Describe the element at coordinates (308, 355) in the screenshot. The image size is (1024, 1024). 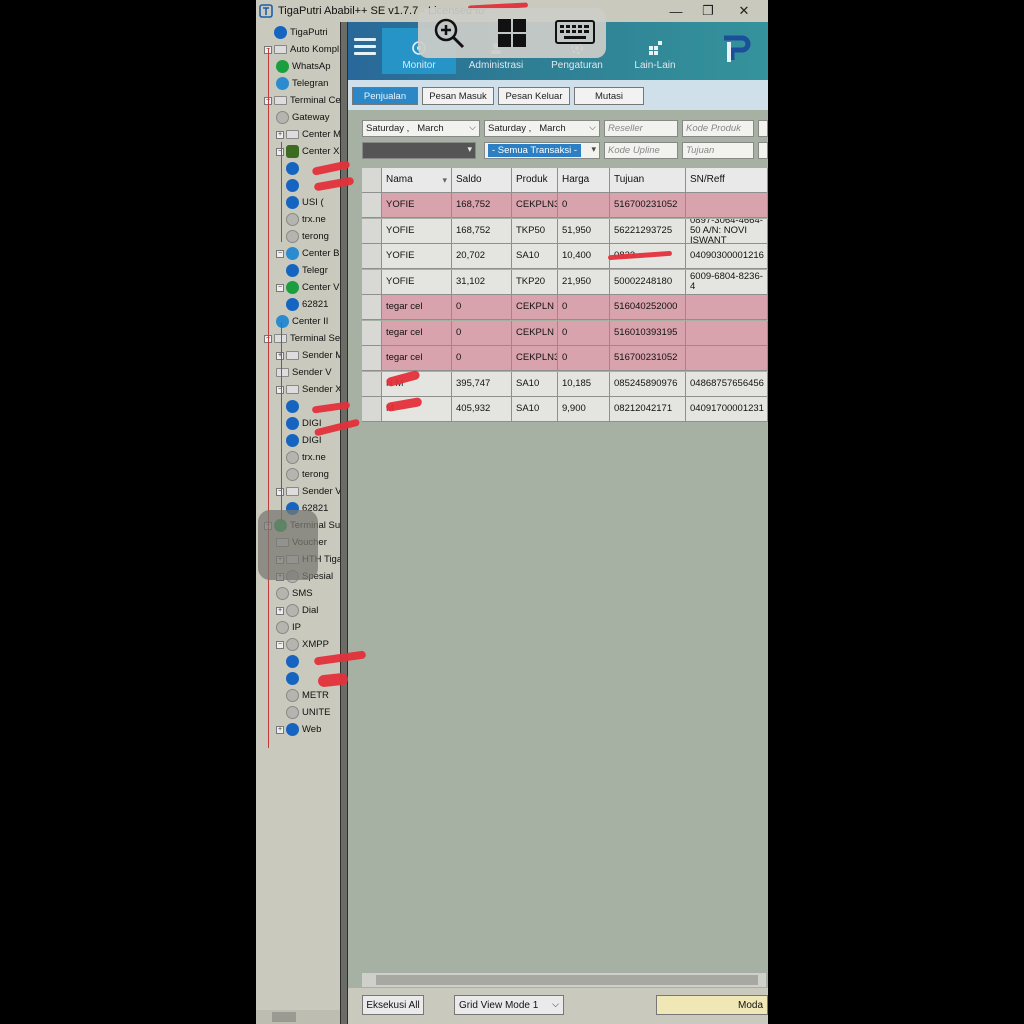
I see `tree-item: + Sender M` at that location.